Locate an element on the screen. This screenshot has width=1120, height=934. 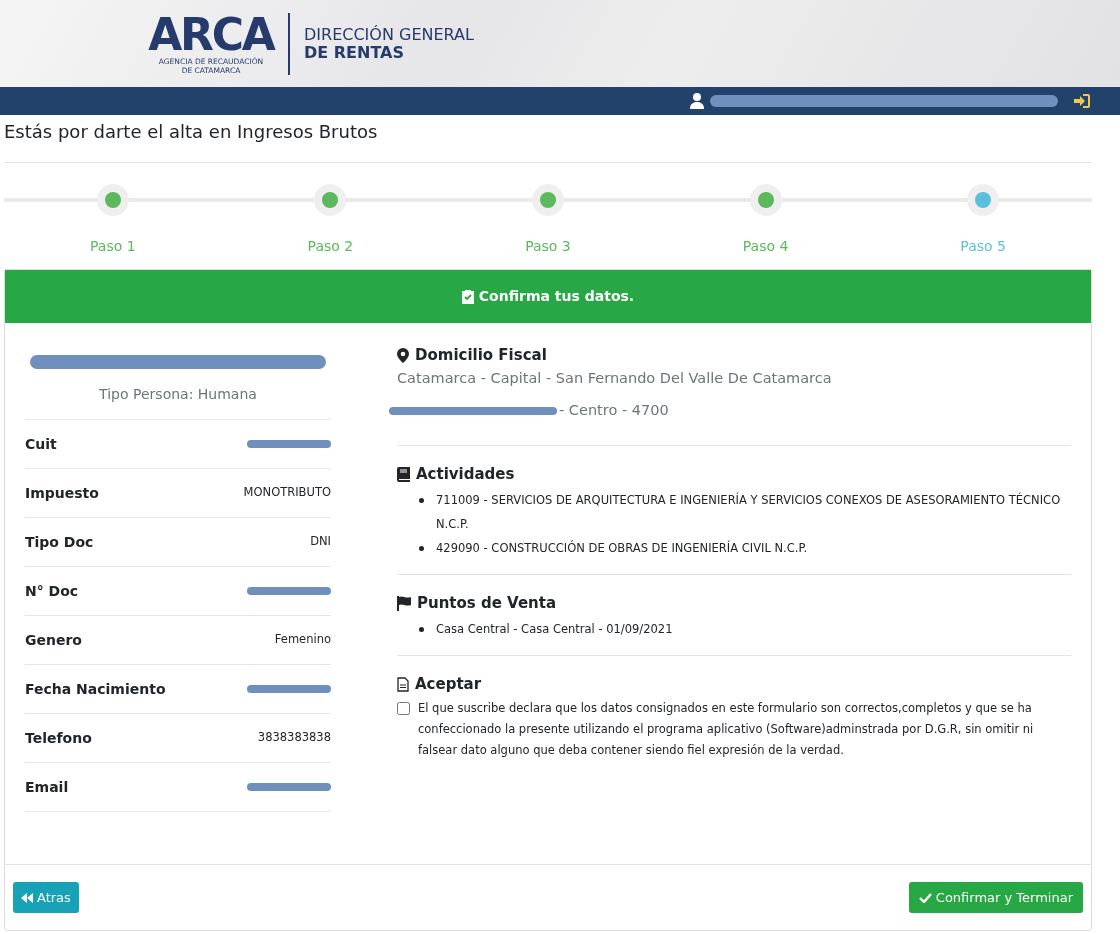
field-label: Fecha Nacimiento is located at coordinates (95, 689).